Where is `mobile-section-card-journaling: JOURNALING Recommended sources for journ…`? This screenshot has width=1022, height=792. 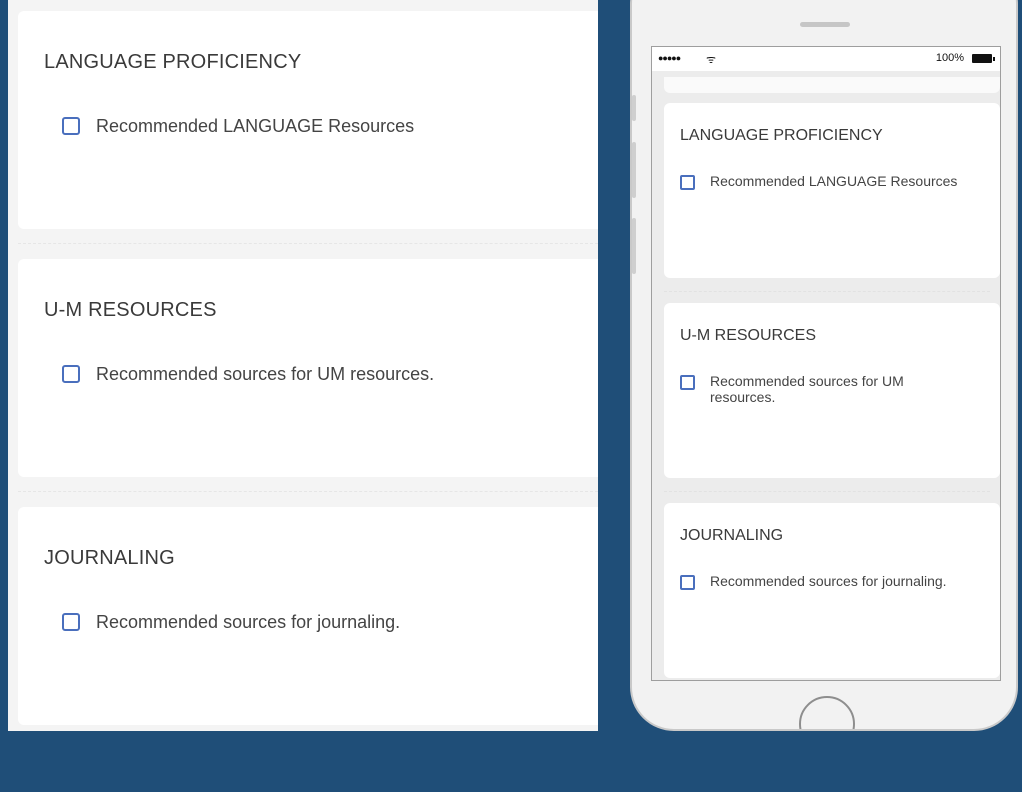 mobile-section-card-journaling: JOURNALING Recommended sources for journ… is located at coordinates (832, 590).